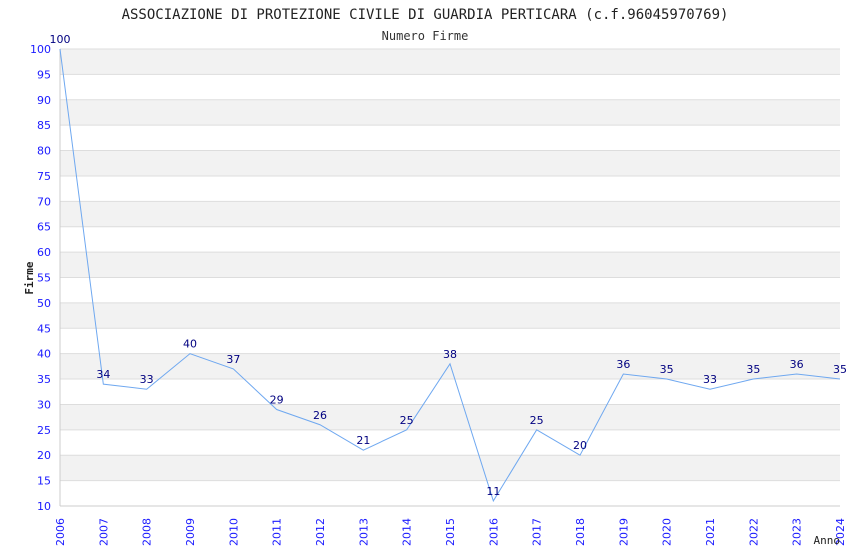 The image size is (850, 550). Describe the element at coordinates (60, 532) in the screenshot. I see `x-tick-label: 2006` at that location.